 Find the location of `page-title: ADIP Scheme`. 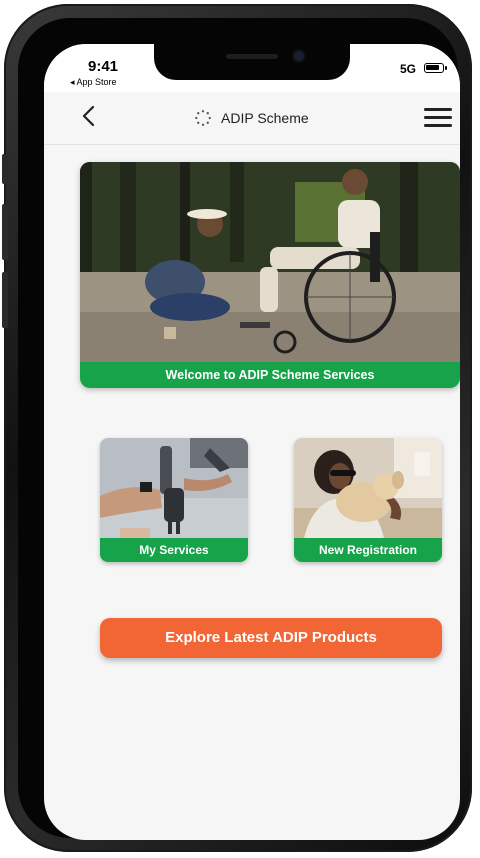

page-title: ADIP Scheme is located at coordinates (265, 118).